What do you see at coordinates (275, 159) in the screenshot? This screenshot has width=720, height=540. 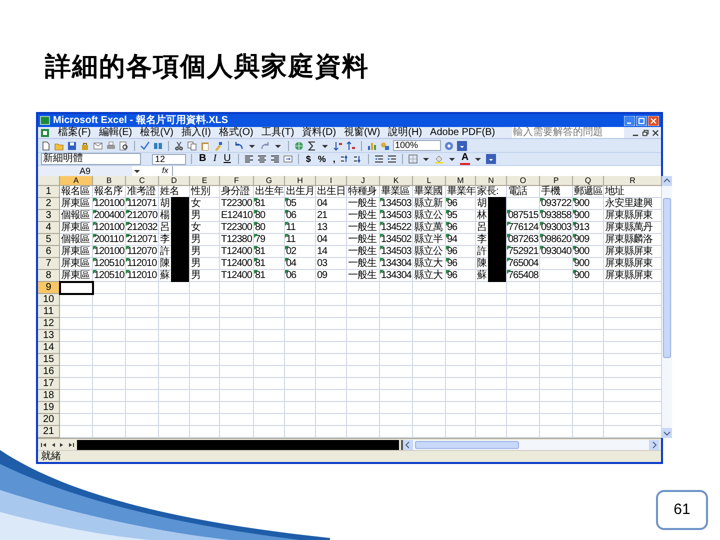 I see `align-right-icon` at bounding box center [275, 159].